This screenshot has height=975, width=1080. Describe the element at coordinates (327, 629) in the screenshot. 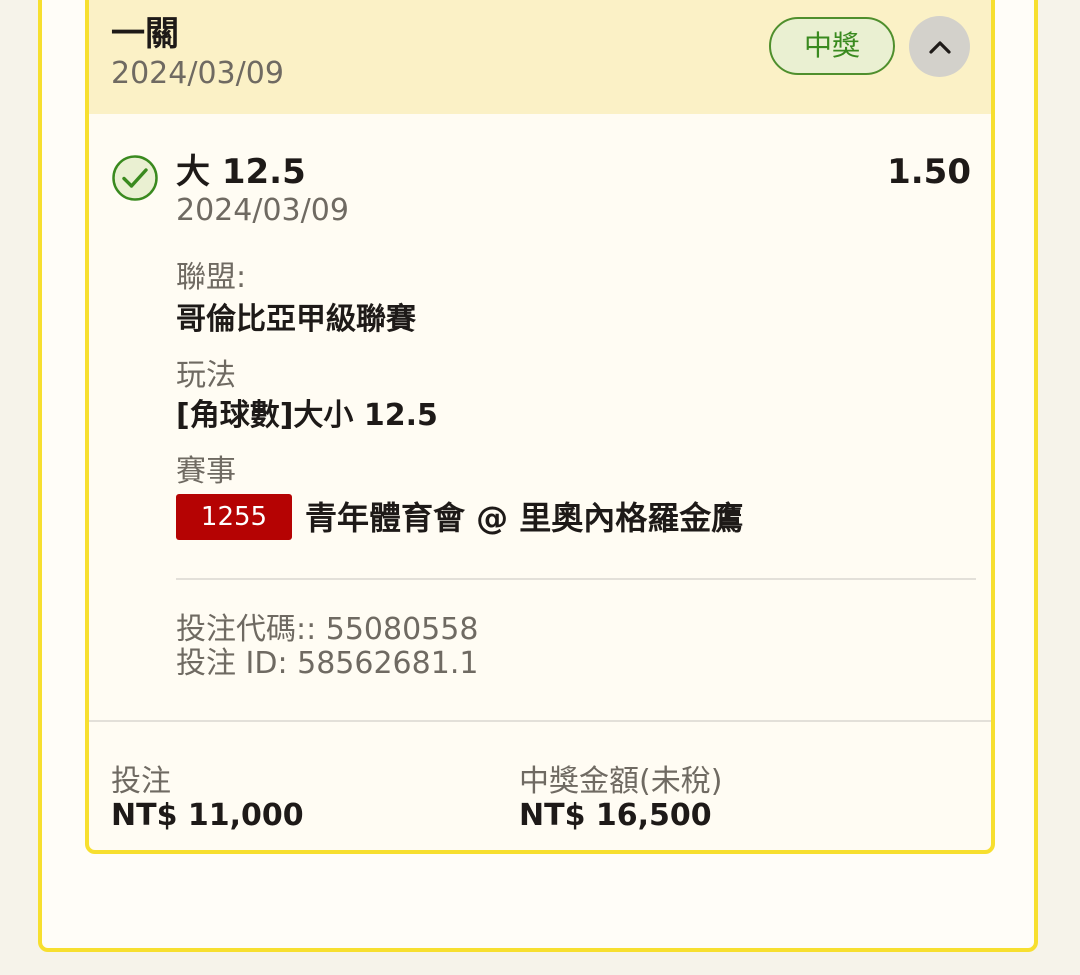

I see `bet-code: 投注代碼:: 55080558` at that location.